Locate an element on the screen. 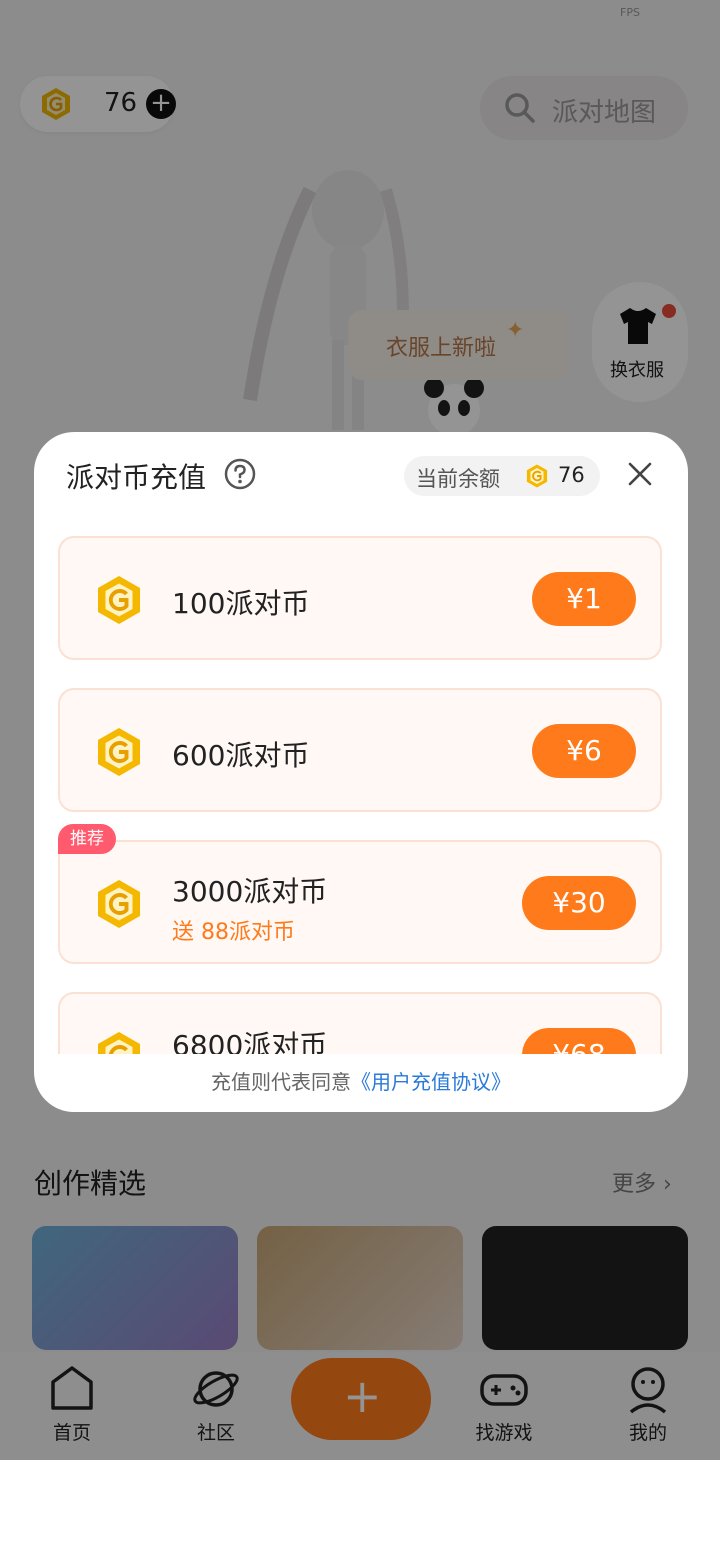 The height and width of the screenshot is (1544, 720). package-amount: 6800派对币 is located at coordinates (250, 1041).